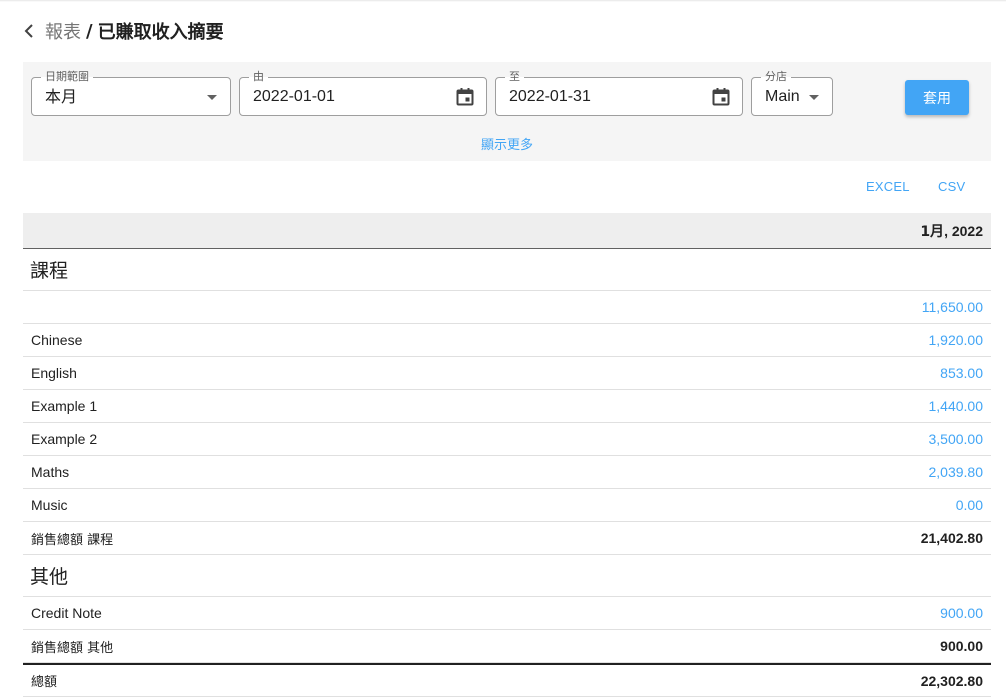  Describe the element at coordinates (951, 538) in the screenshot. I see `subtotal-value: 21,402.80` at that location.